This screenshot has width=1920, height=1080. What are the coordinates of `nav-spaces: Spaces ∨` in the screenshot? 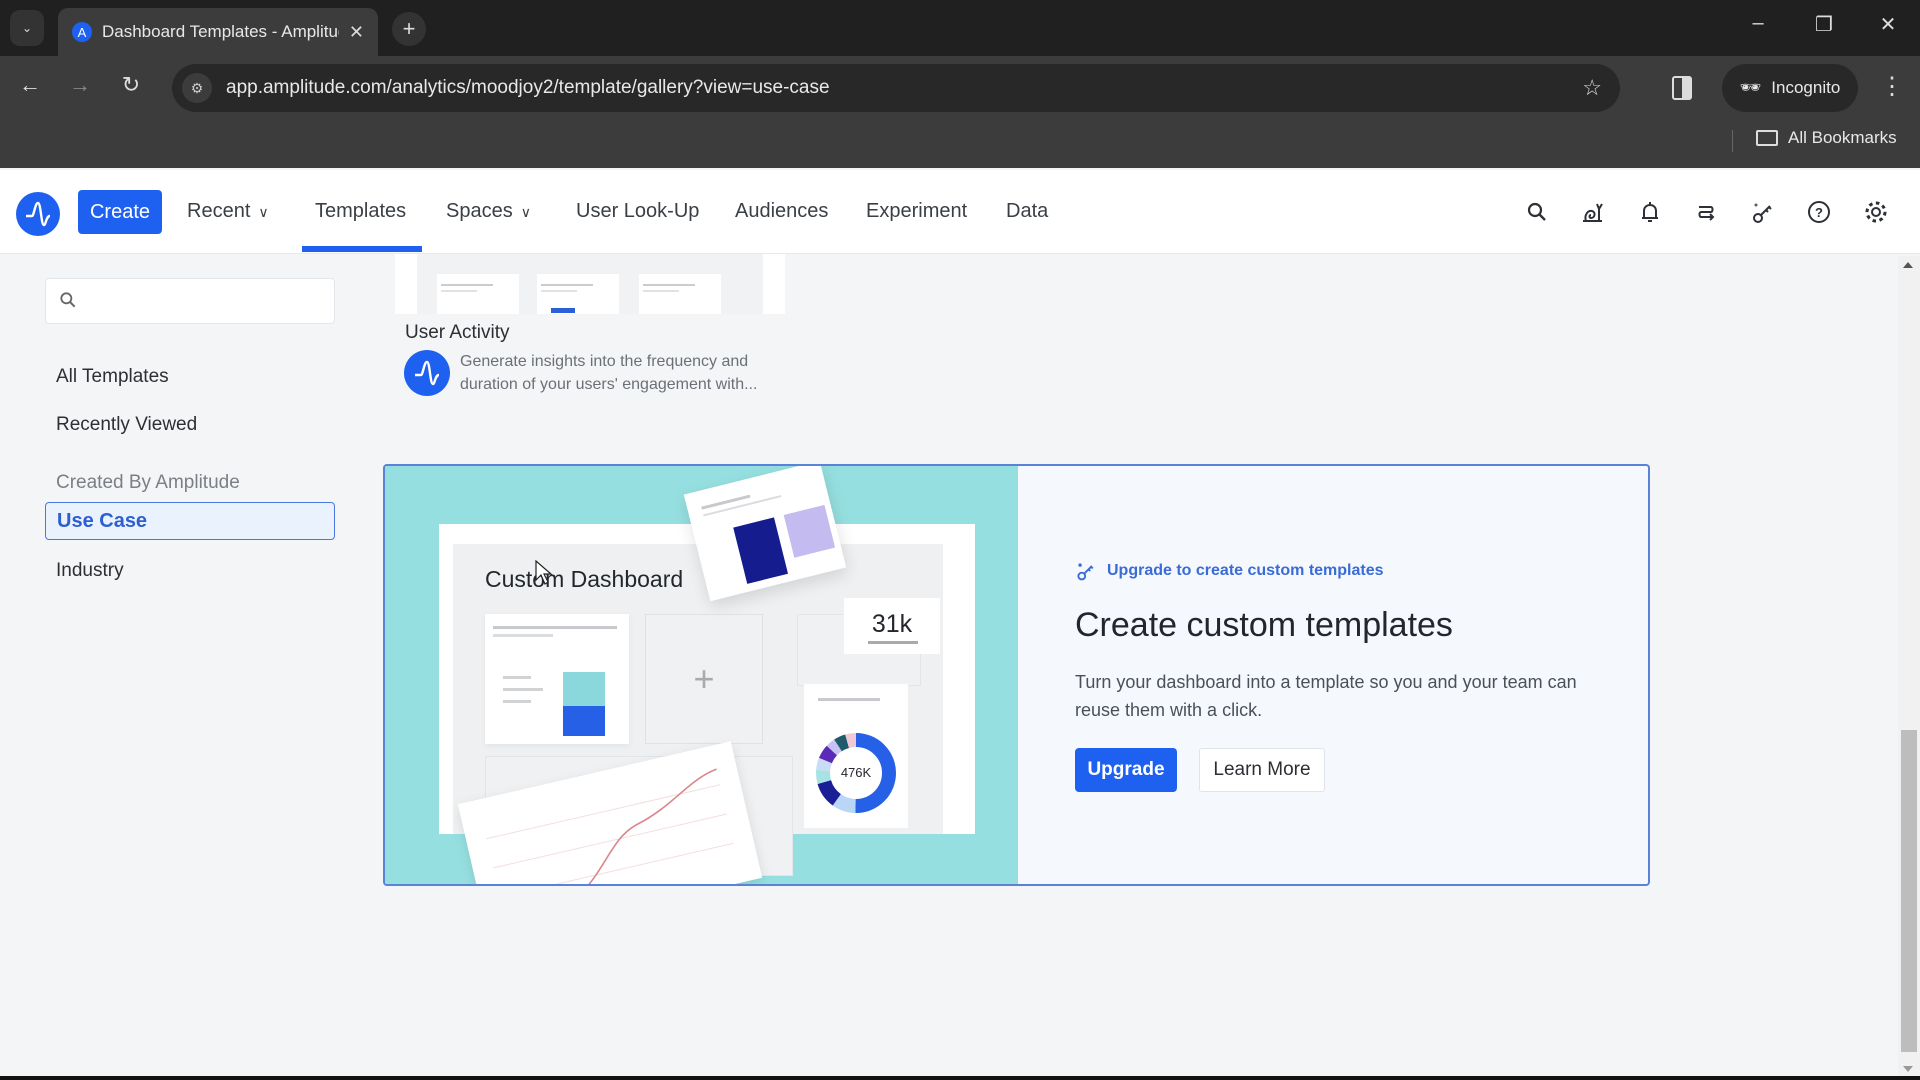 It's located at (488, 211).